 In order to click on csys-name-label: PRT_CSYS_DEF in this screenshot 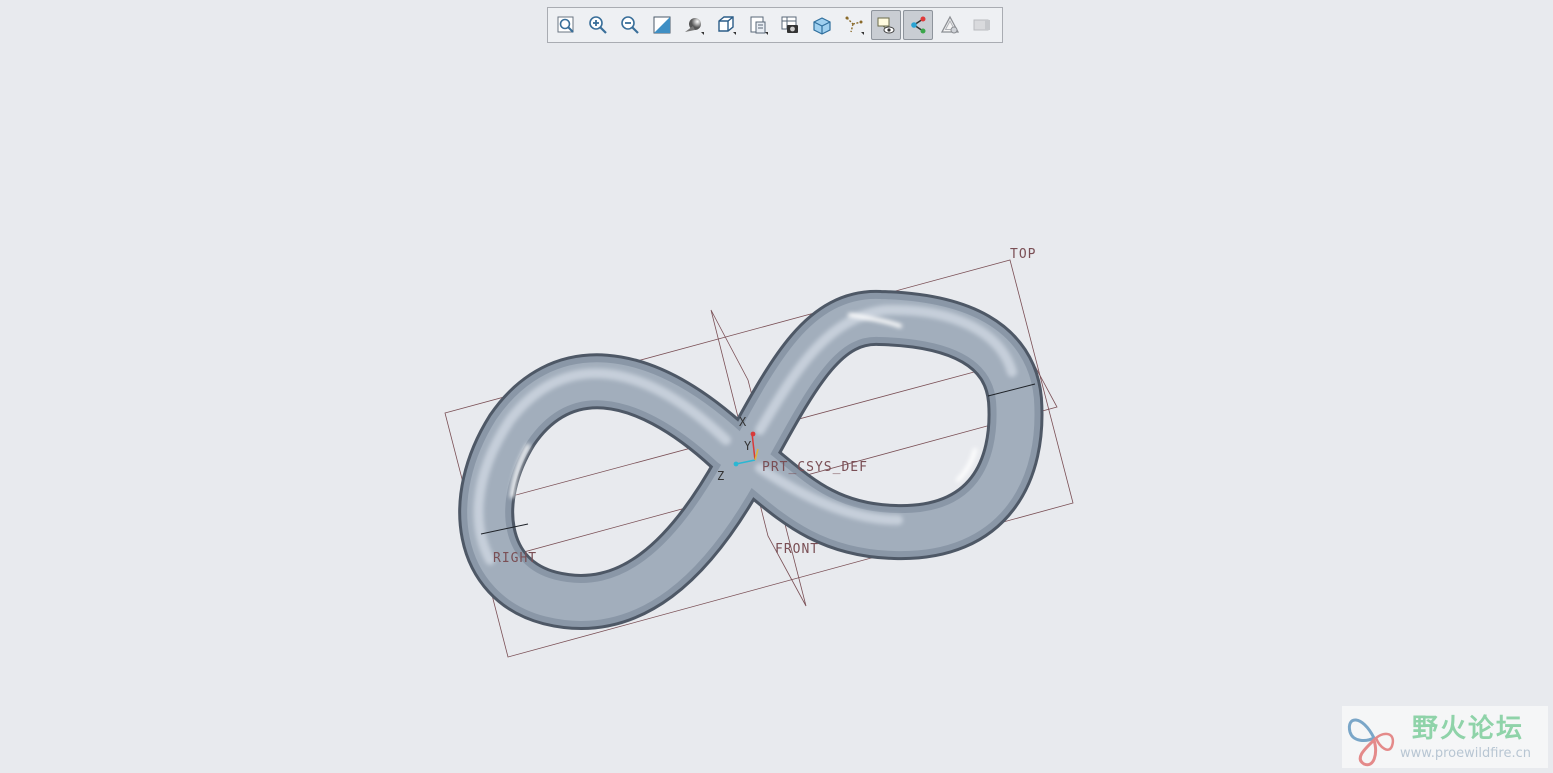, I will do `click(815, 467)`.